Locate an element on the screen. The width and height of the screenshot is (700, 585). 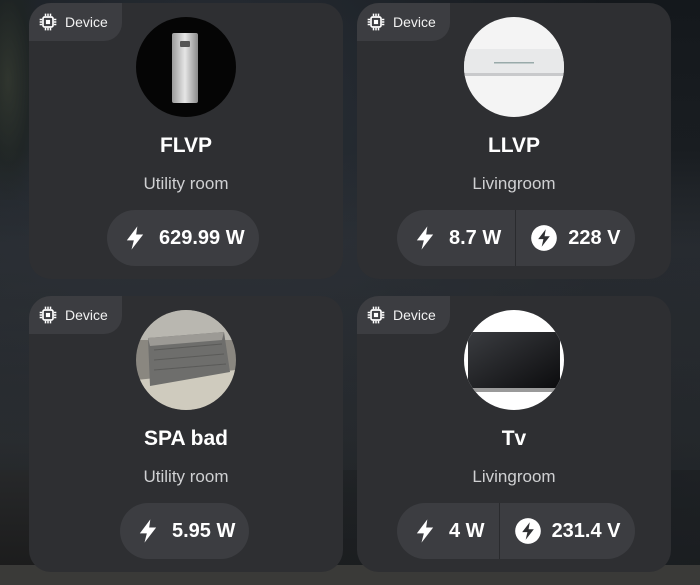
device-readings: 8.7 W 228 V is located at coordinates (516, 238).